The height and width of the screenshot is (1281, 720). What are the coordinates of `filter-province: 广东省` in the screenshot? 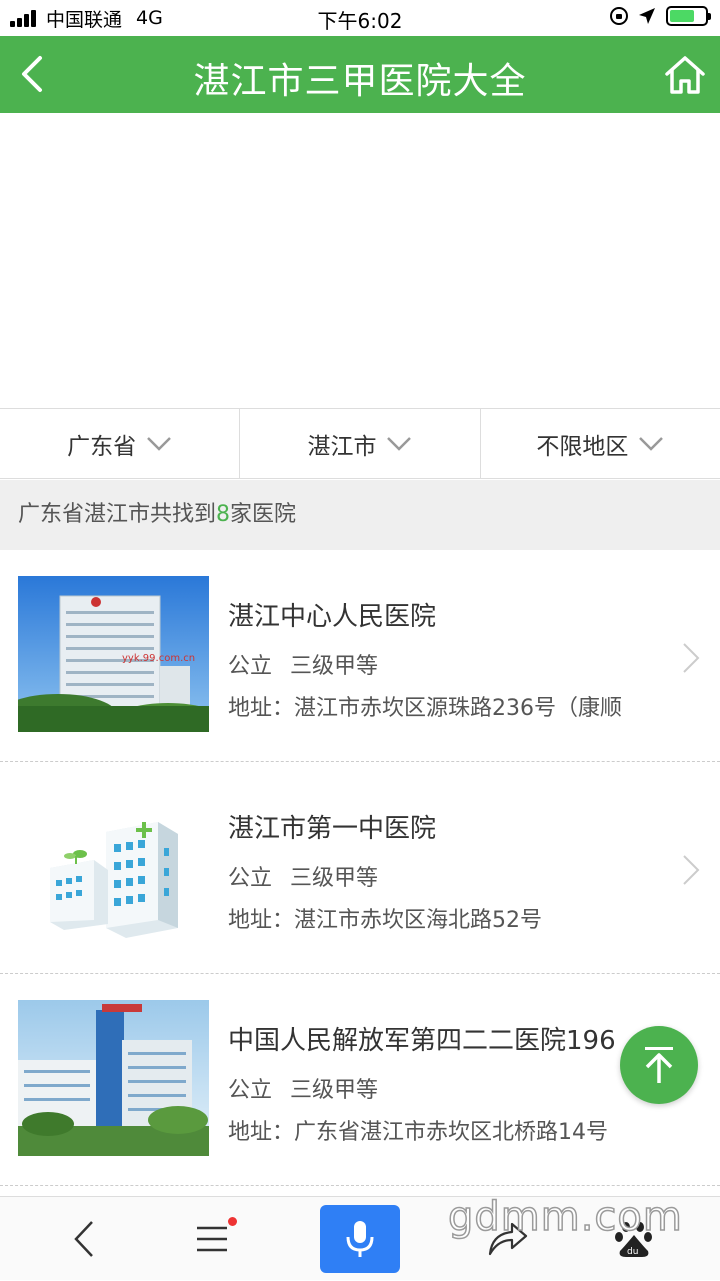 It's located at (120, 443).